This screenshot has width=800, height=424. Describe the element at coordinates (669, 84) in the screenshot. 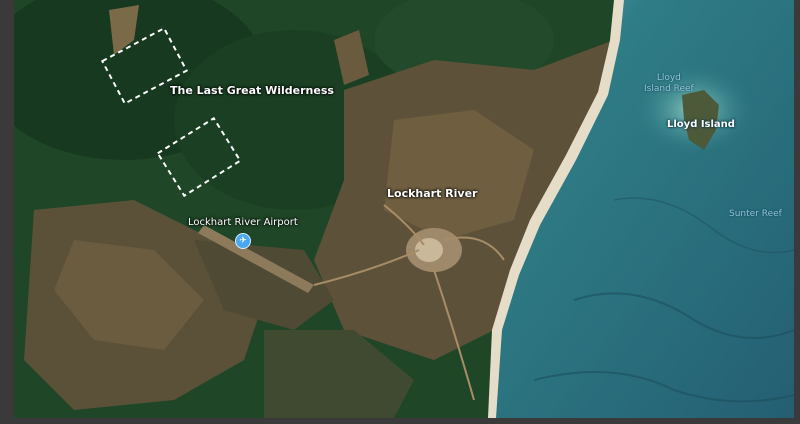

I see `label-lloyd-island-reef: Lloyd Island Reef` at that location.